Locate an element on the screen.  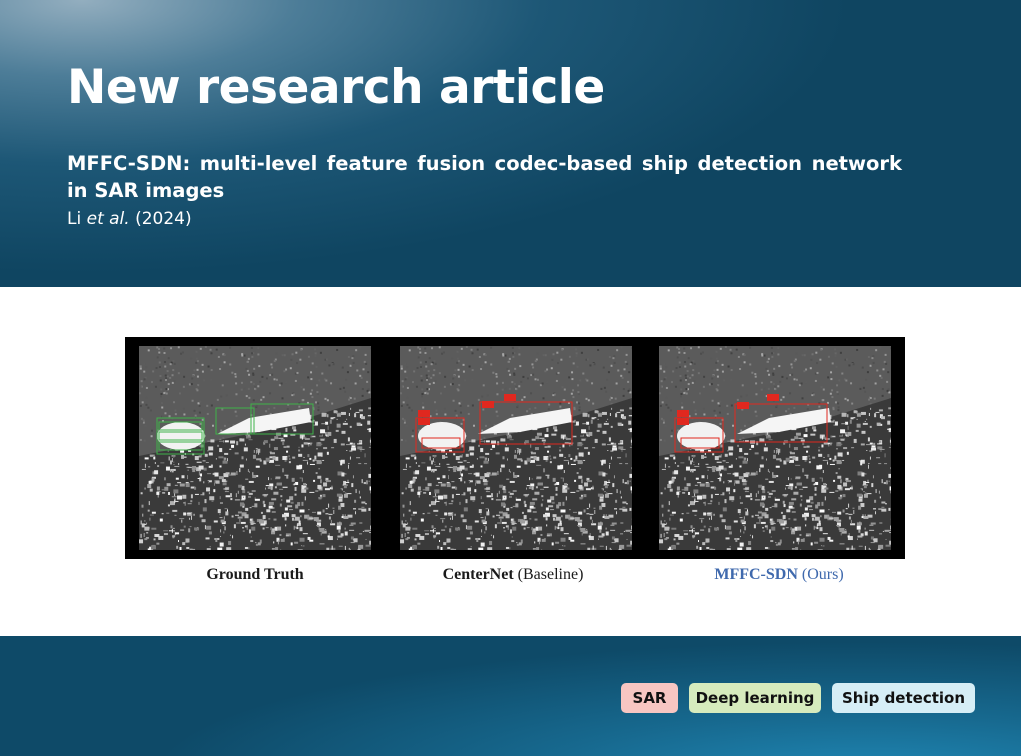
tag-deep-learning: Deep learning is located at coordinates (755, 698).